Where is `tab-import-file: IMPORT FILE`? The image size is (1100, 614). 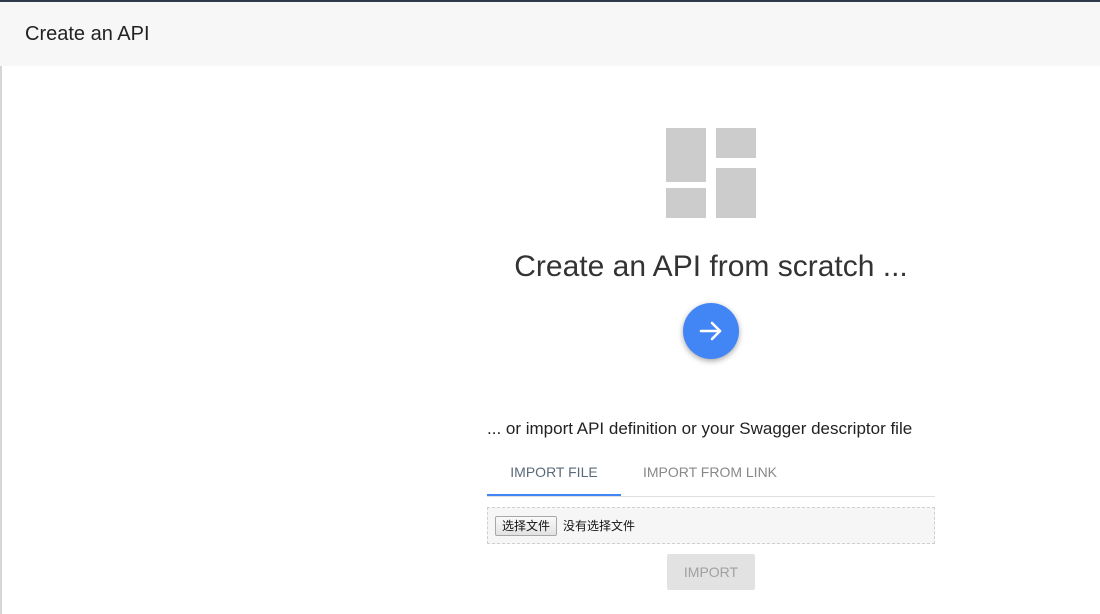 tab-import-file: IMPORT FILE is located at coordinates (554, 472).